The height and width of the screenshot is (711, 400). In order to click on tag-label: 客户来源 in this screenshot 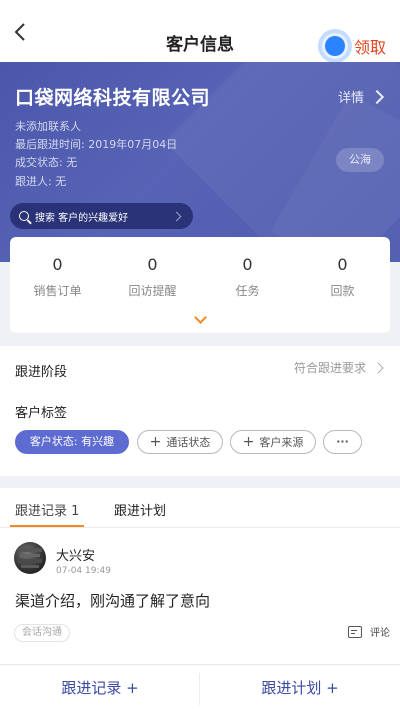, I will do `click(281, 442)`.